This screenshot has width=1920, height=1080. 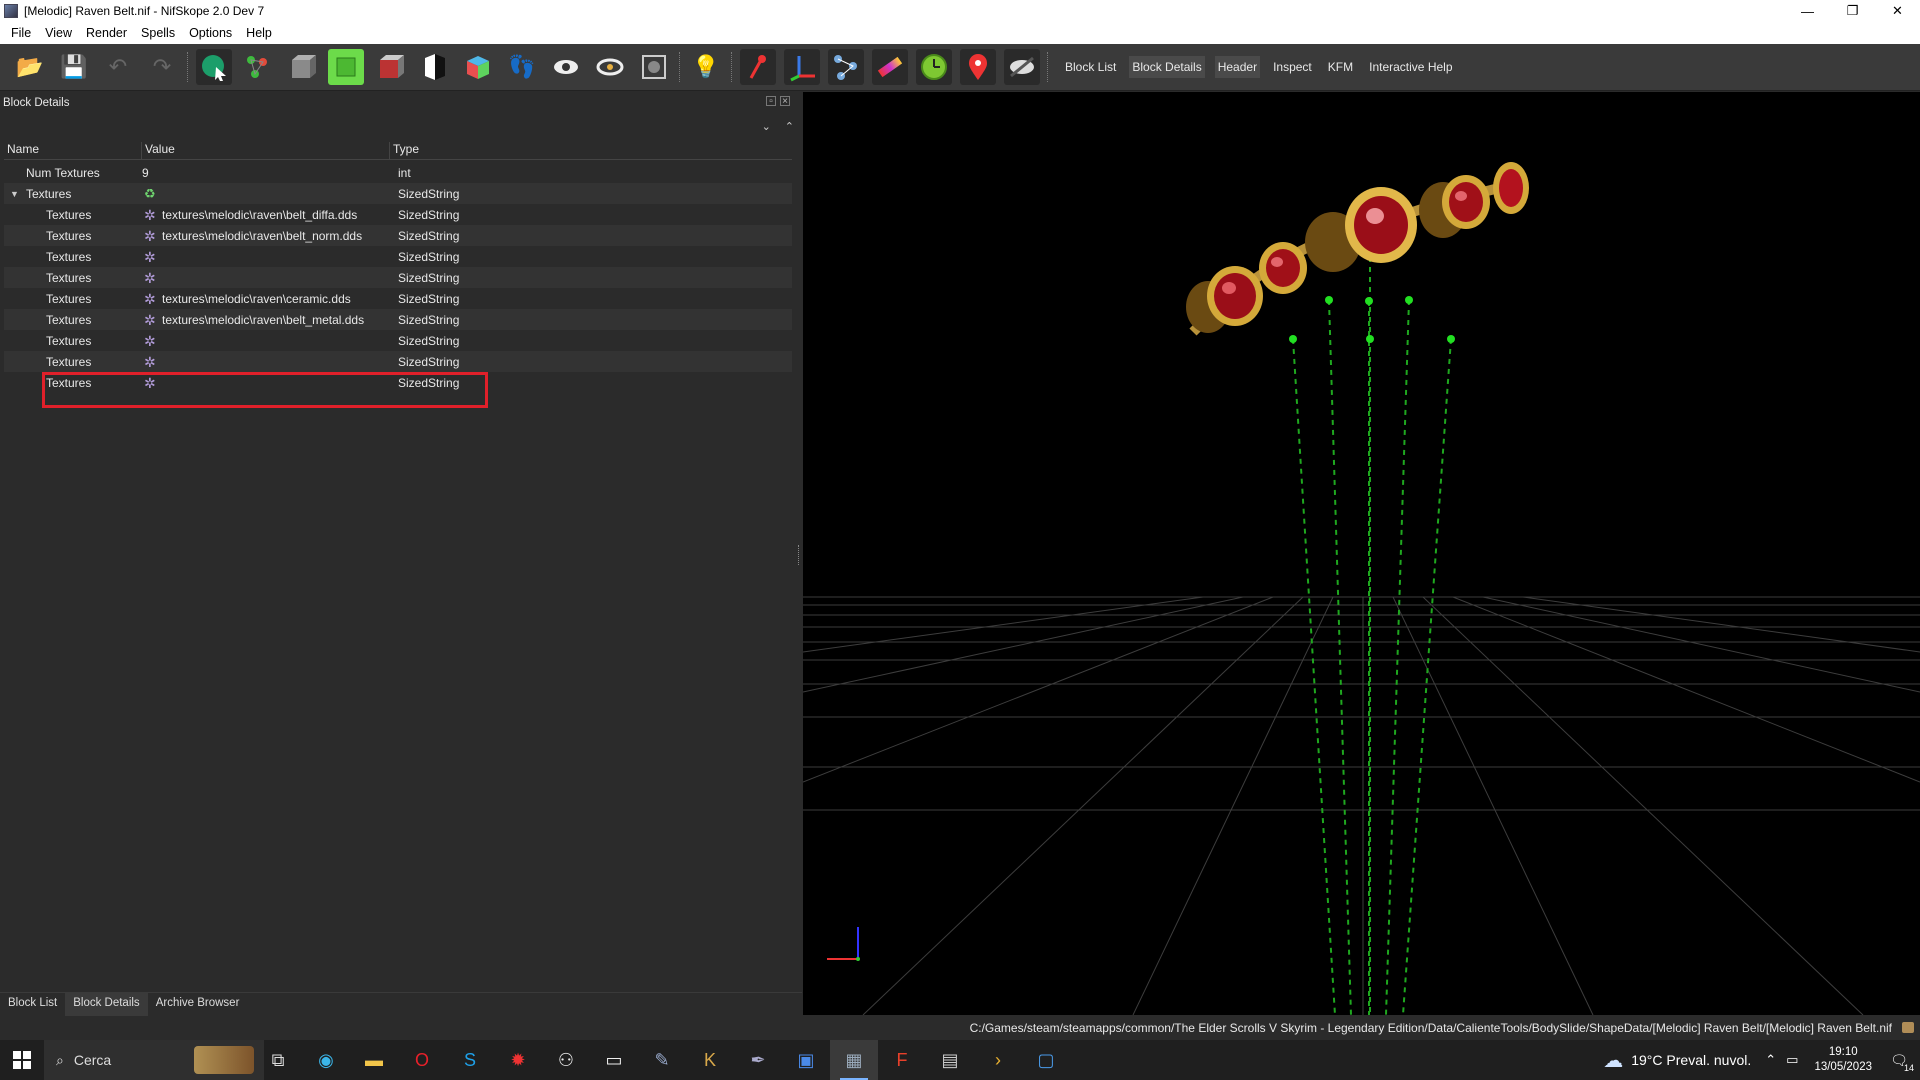 I want to click on row-value: ✲ textures\melodic\raven\belt_metal.dds, so click(x=266, y=320).